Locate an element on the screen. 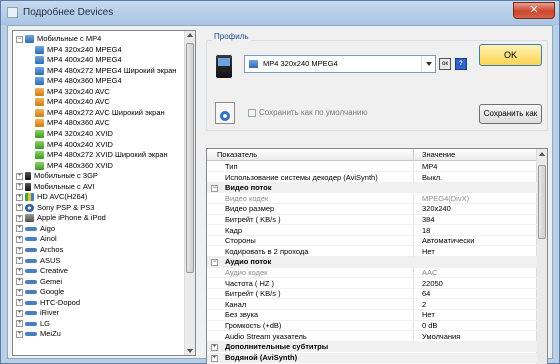 This screenshot has height=364, width=560. grid-scrollbar is located at coordinates (541, 256).